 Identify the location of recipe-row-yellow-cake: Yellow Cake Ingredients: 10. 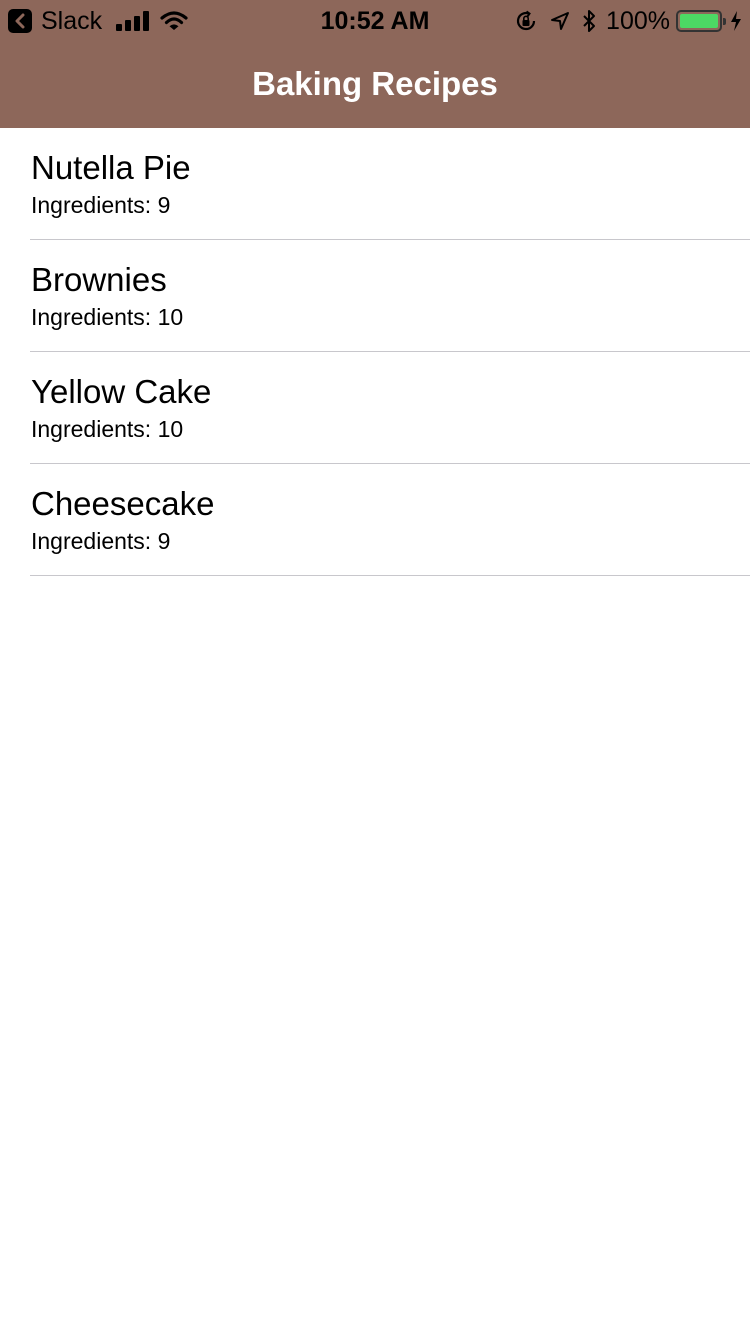
(375, 408).